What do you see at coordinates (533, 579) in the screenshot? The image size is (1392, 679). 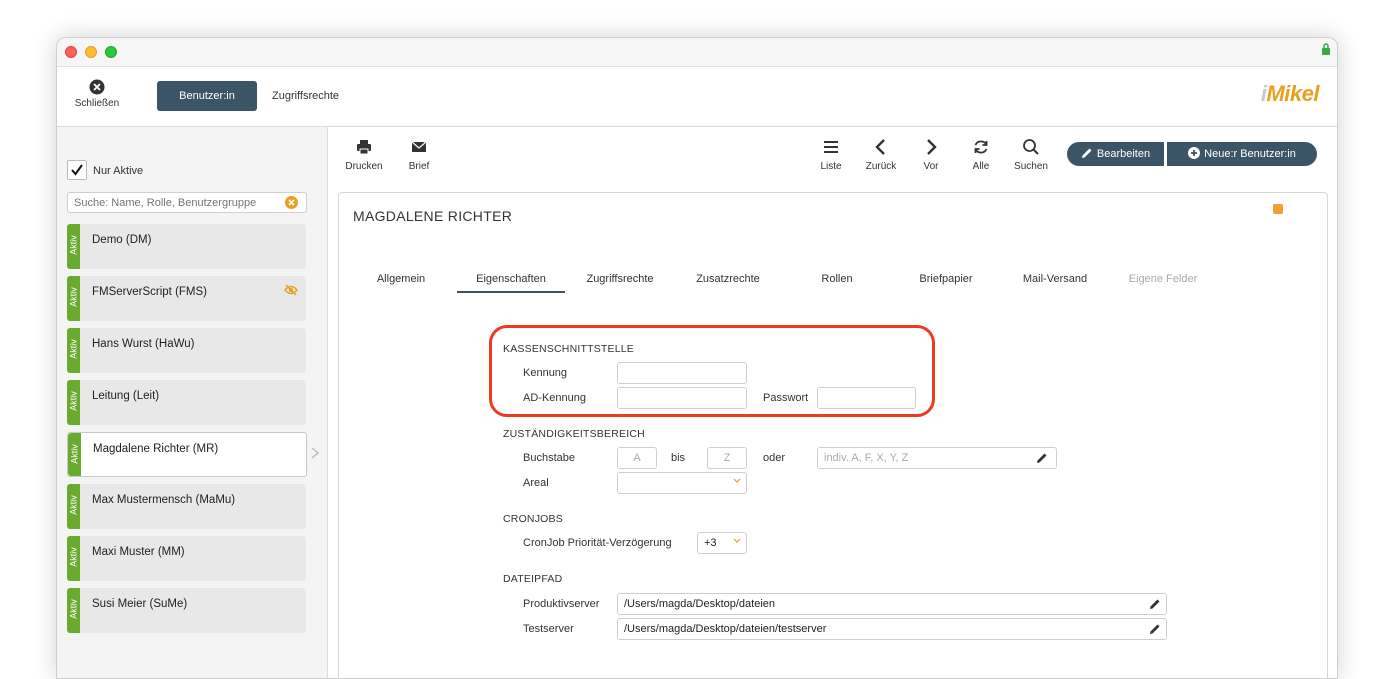 I see `section-file-path: DATEIPFAD` at bounding box center [533, 579].